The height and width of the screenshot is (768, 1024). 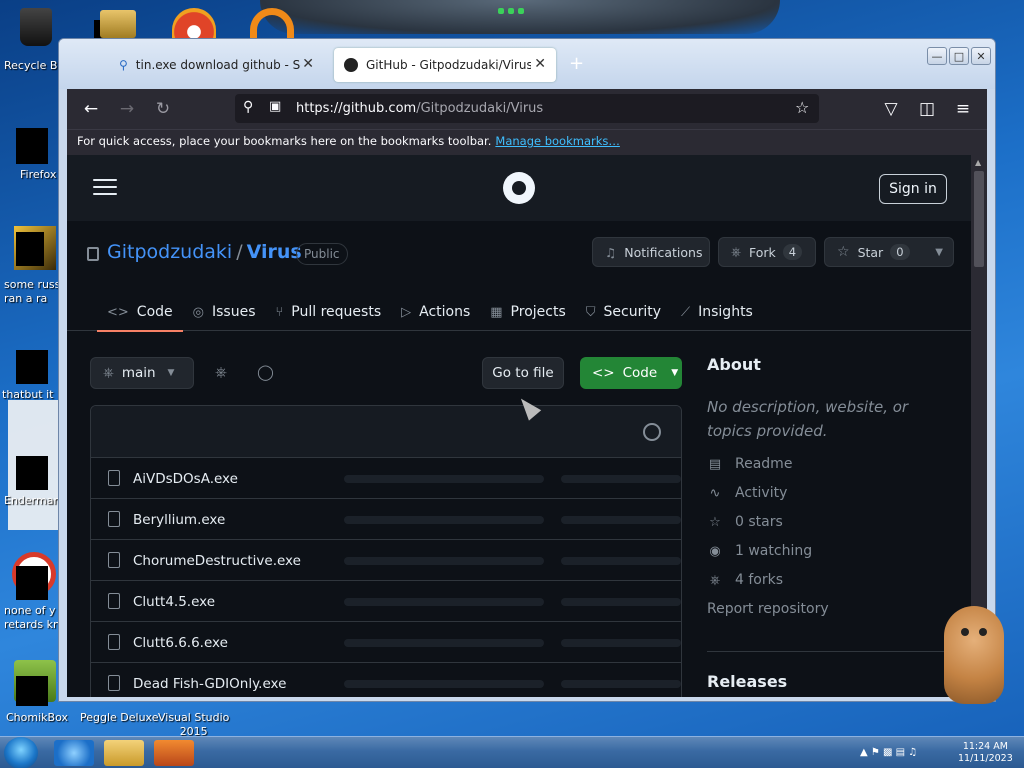 I want to click on clock: 11:24 AM 11/11/2023, so click(x=985, y=753).